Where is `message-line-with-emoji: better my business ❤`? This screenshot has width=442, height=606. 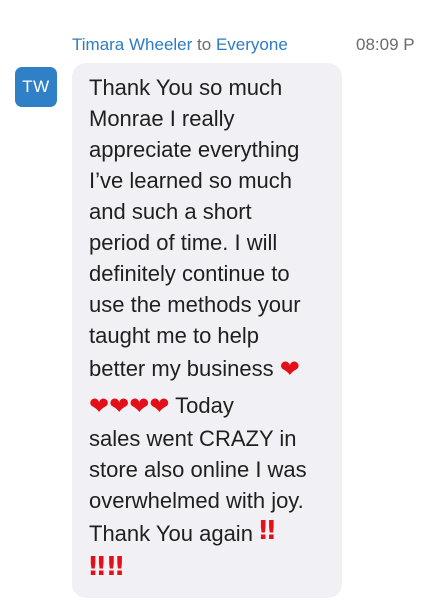
message-line-with-emoji: better my business ❤ is located at coordinates (209, 369).